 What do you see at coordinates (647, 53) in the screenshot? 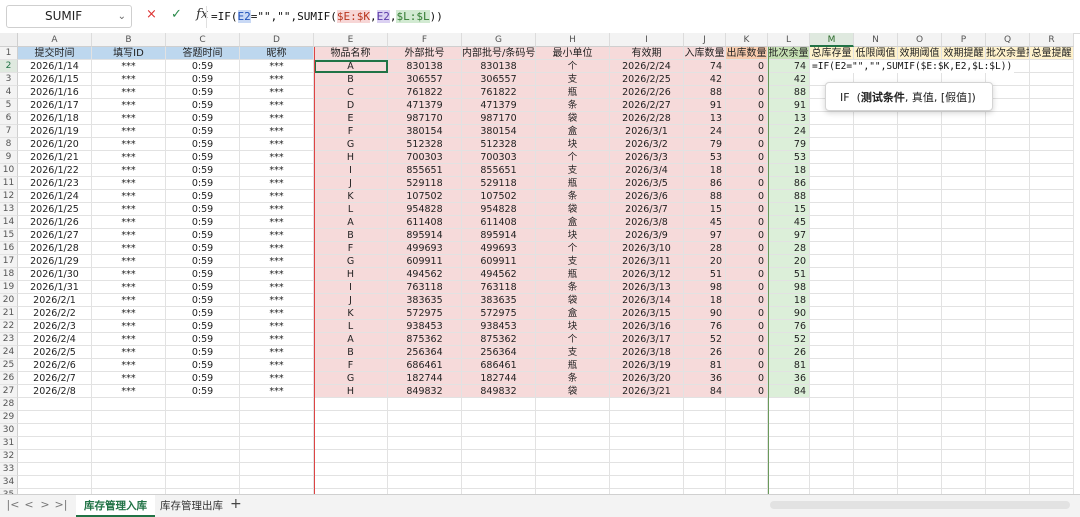
I see `header-cell: 有效期` at bounding box center [647, 53].